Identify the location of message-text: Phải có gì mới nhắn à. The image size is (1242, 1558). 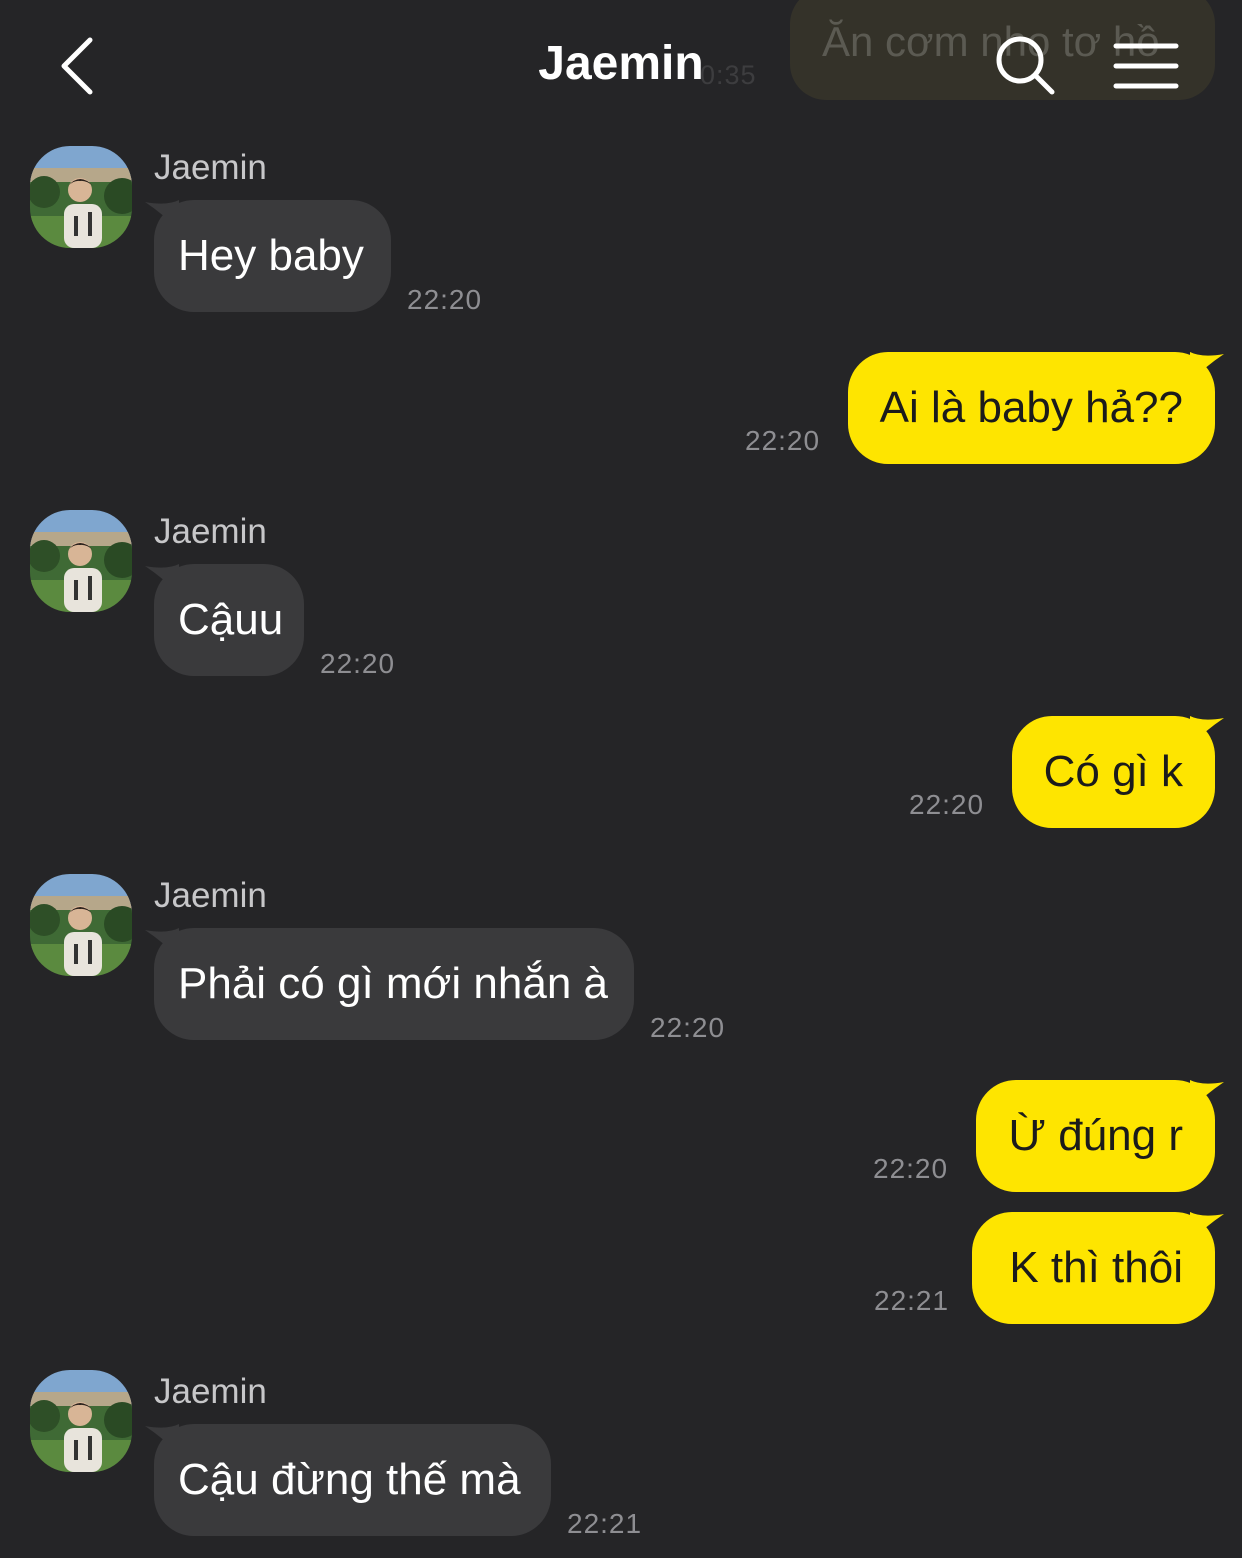
(393, 983).